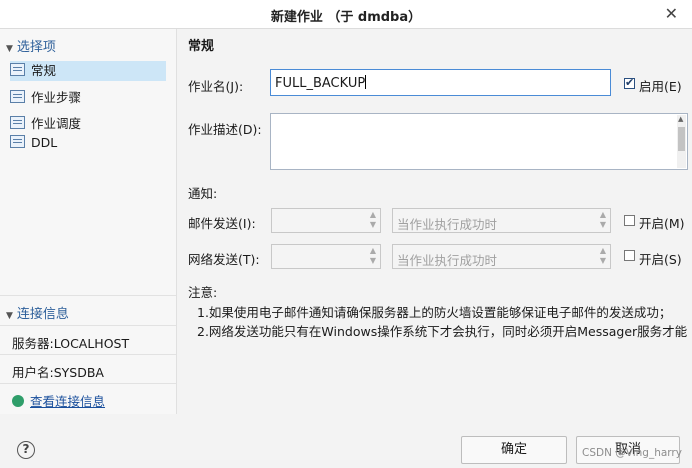  I want to click on notify-label: 通知:, so click(203, 193).